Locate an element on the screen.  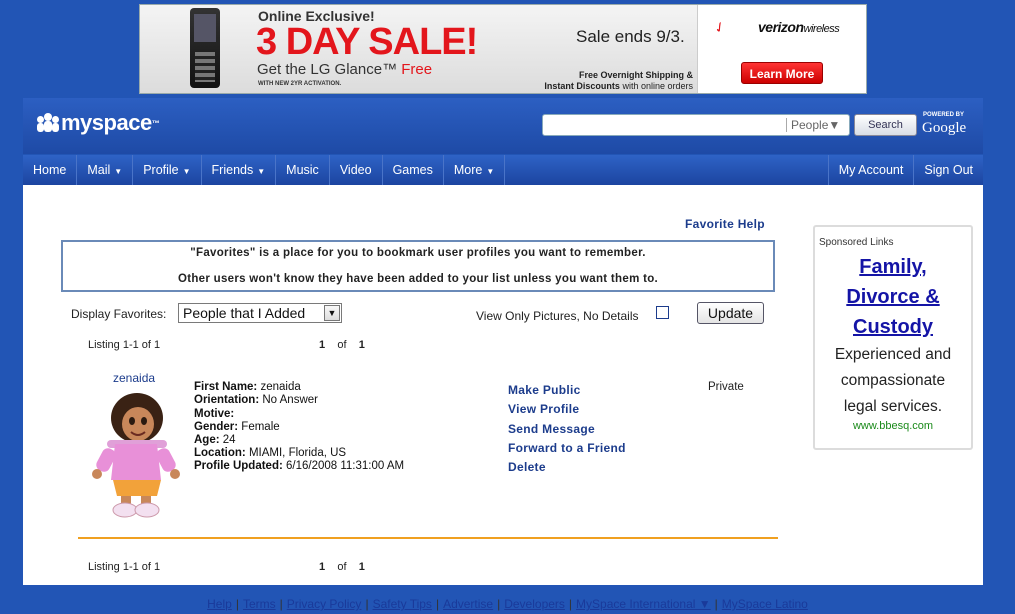
favorite-help-link: Favorite Help is located at coordinates (725, 224).